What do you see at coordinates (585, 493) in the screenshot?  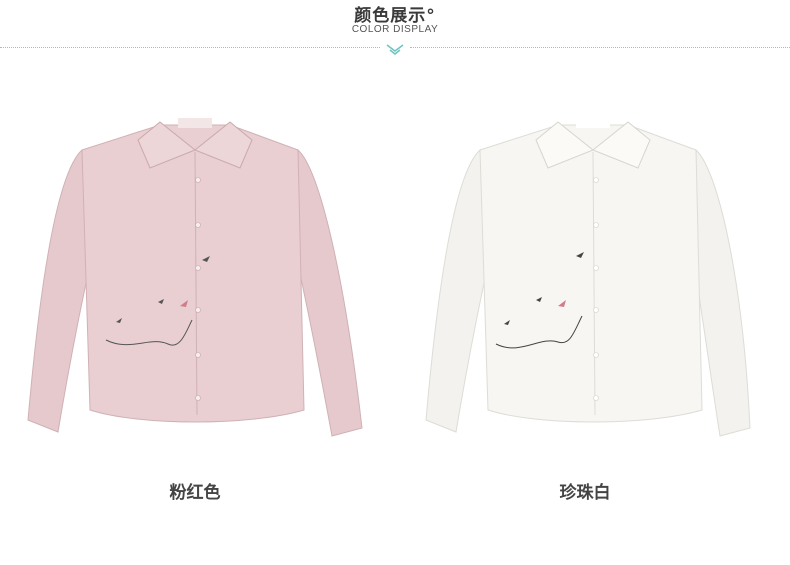 I see `color-label-white: 珍珠白` at bounding box center [585, 493].